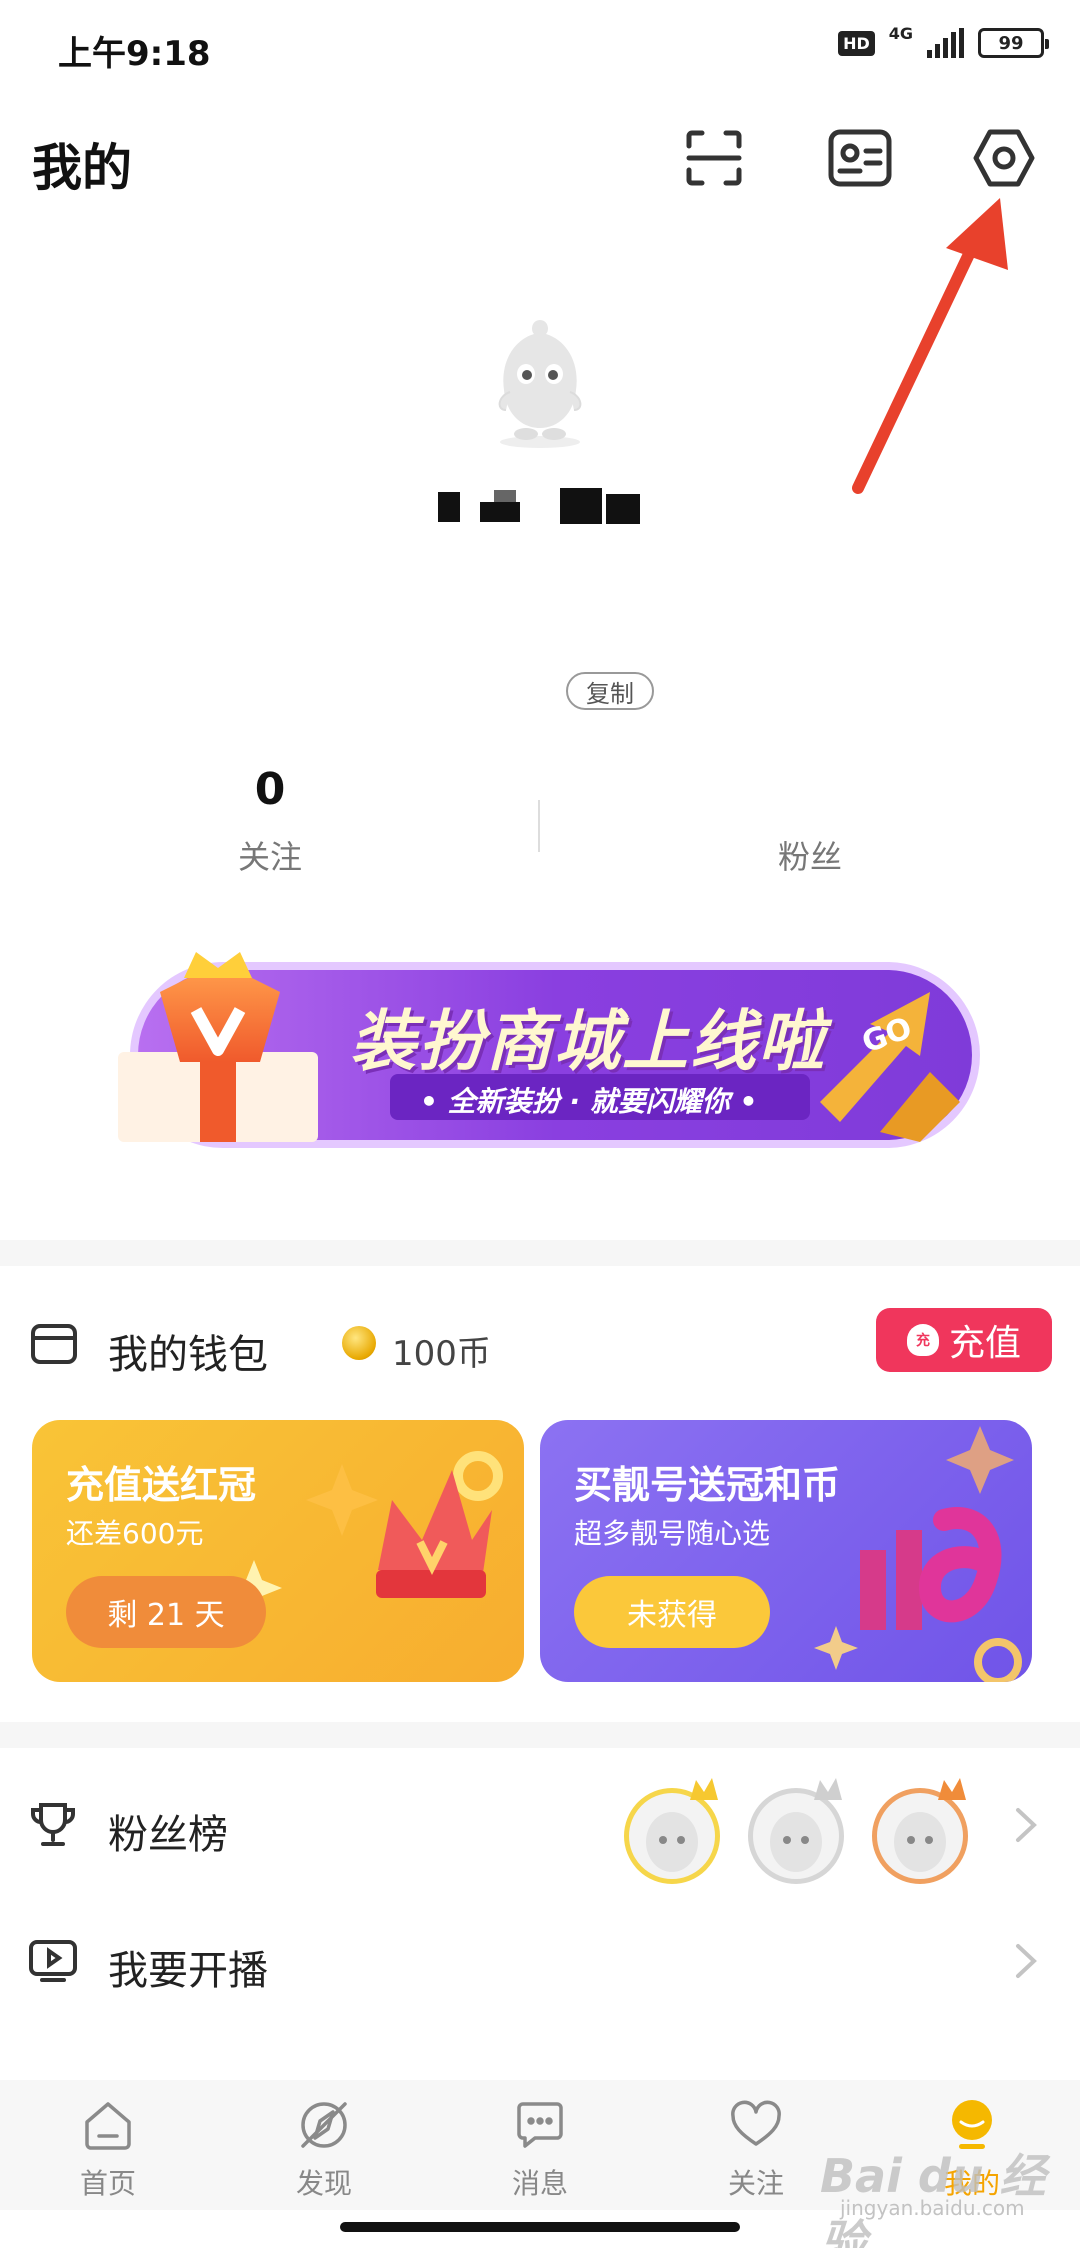 Image resolution: width=1080 pixels, height=2248 pixels. I want to click on following-stat: 0 关注, so click(270, 819).